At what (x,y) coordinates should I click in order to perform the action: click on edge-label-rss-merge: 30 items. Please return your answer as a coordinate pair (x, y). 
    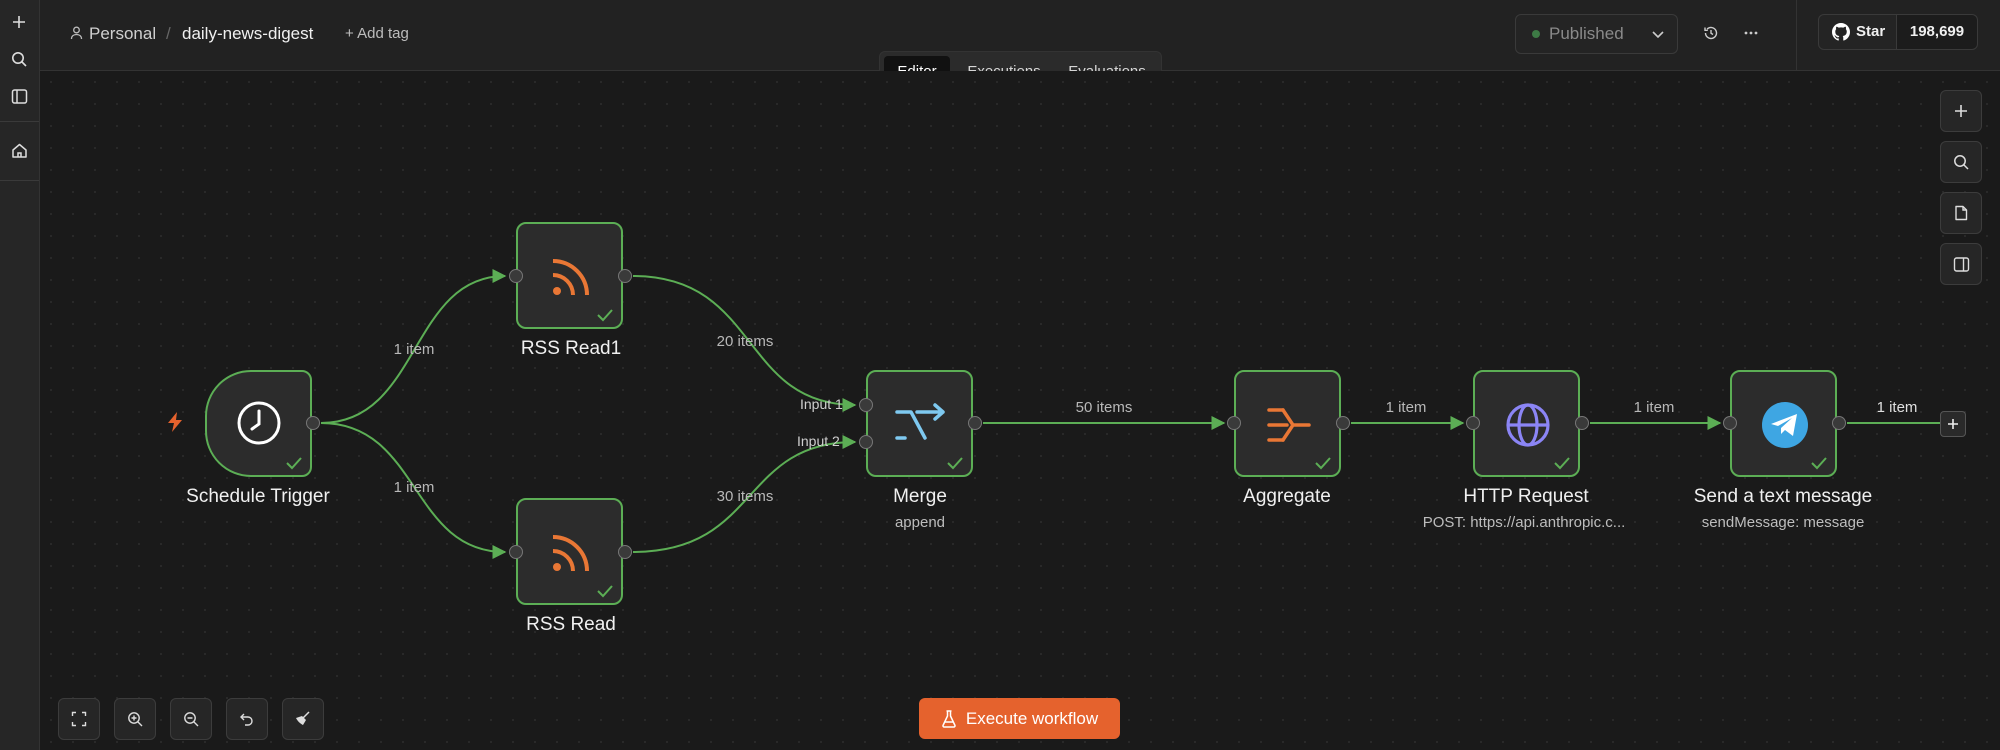
    Looking at the image, I should click on (745, 496).